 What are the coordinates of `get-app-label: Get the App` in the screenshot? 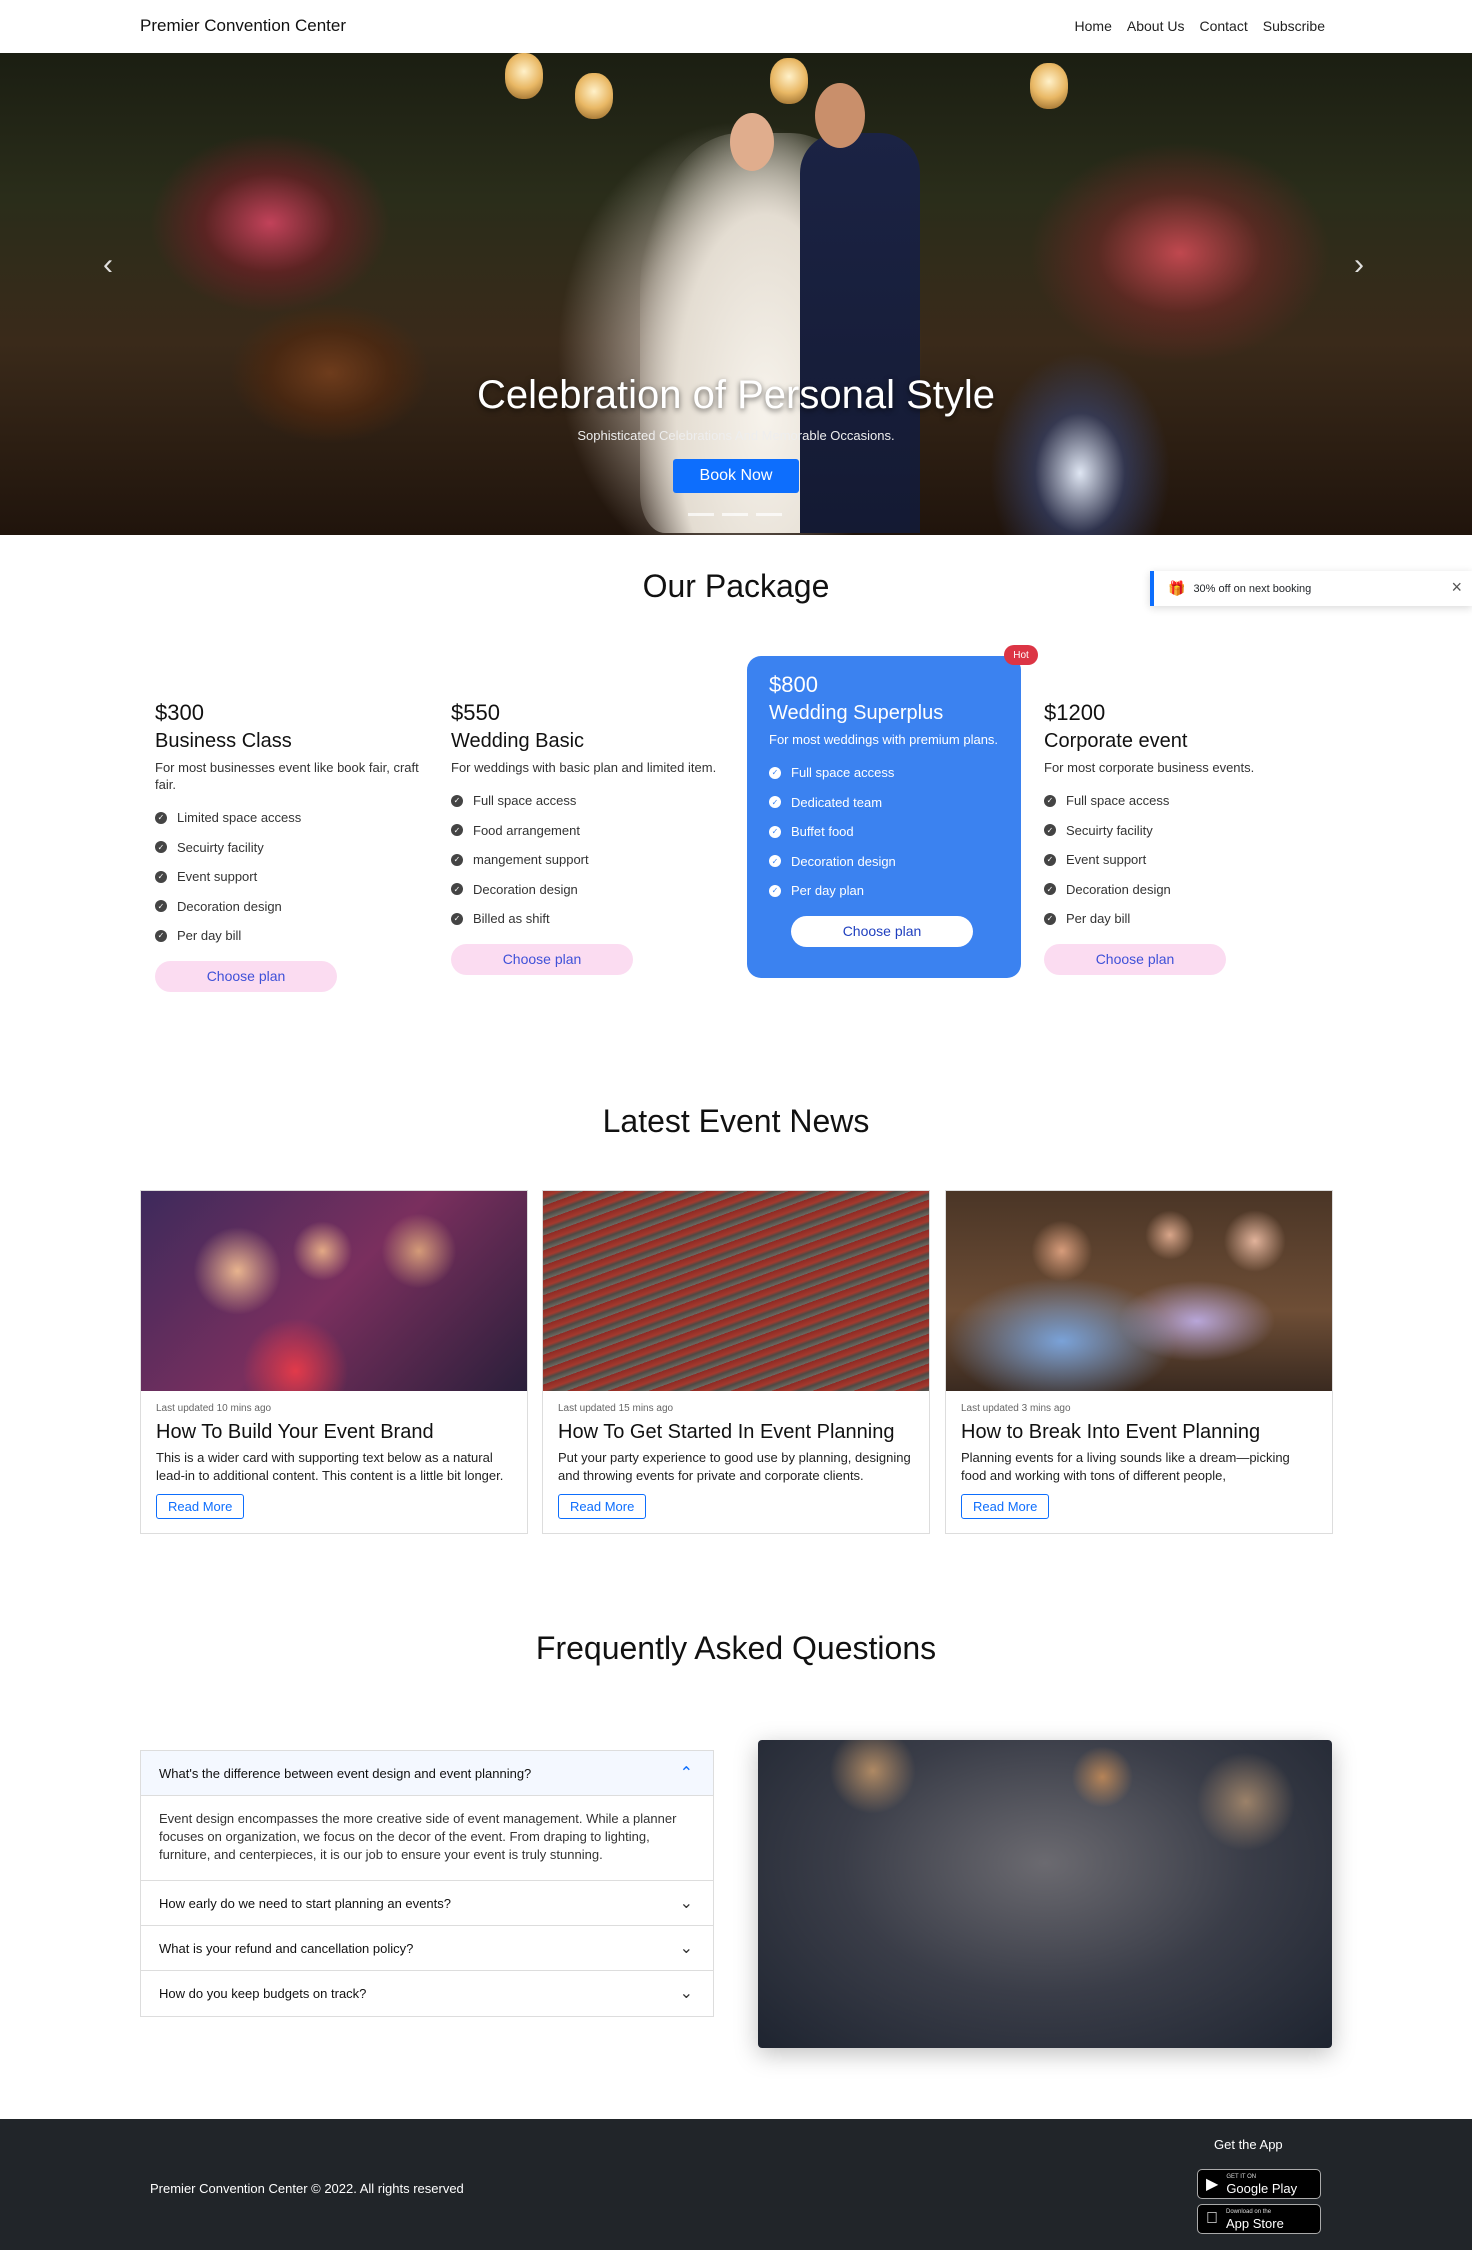 It's located at (1248, 2144).